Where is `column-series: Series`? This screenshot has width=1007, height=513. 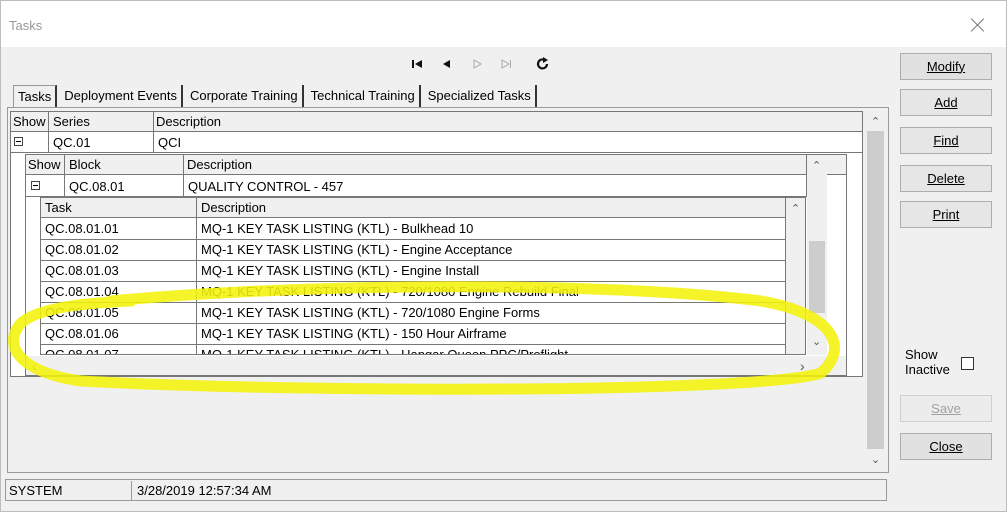 column-series: Series is located at coordinates (71, 121).